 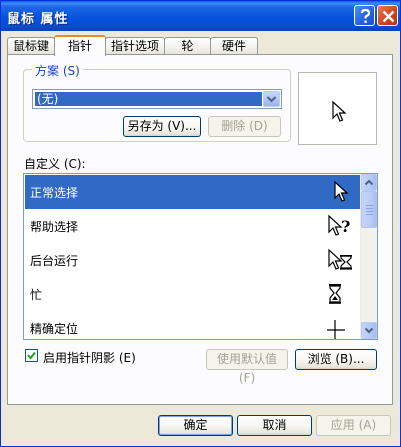 I want to click on dropdown-arrow-button, so click(x=271, y=99).